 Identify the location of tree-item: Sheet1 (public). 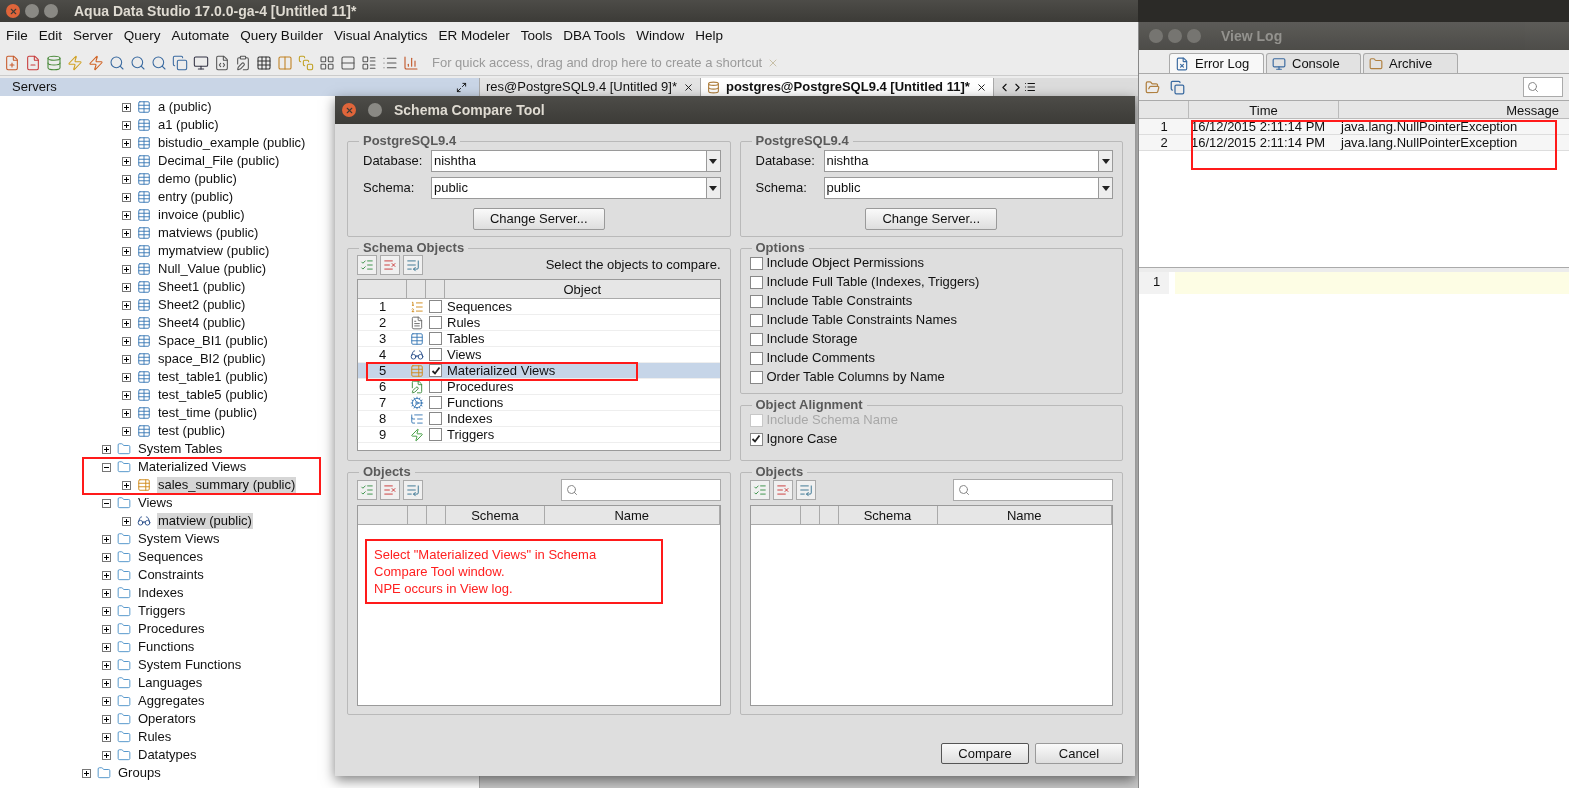
(202, 287).